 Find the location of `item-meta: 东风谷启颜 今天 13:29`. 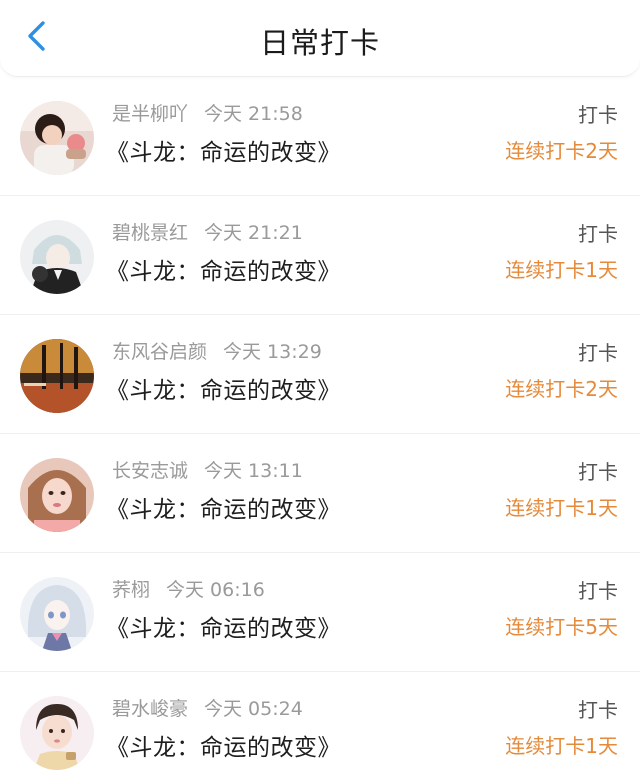

item-meta: 东风谷启颜 今天 13:29 is located at coordinates (217, 350).